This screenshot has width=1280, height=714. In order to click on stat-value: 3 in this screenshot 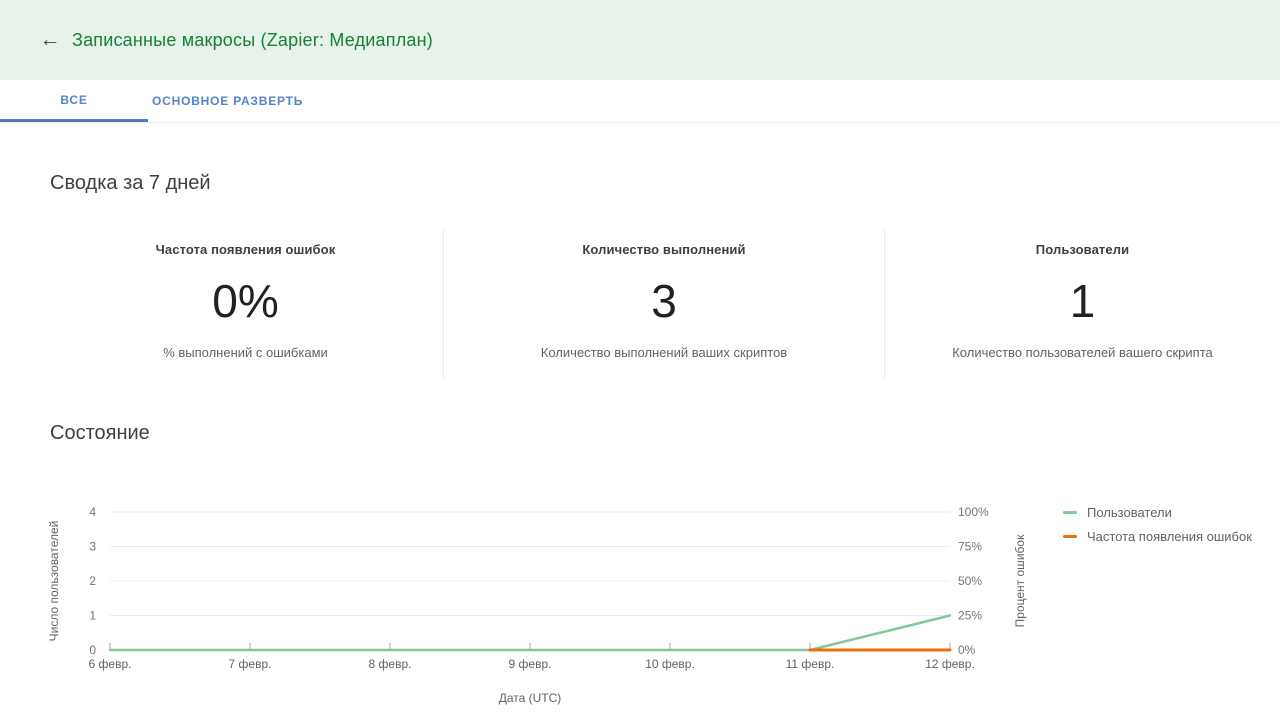, I will do `click(664, 300)`.